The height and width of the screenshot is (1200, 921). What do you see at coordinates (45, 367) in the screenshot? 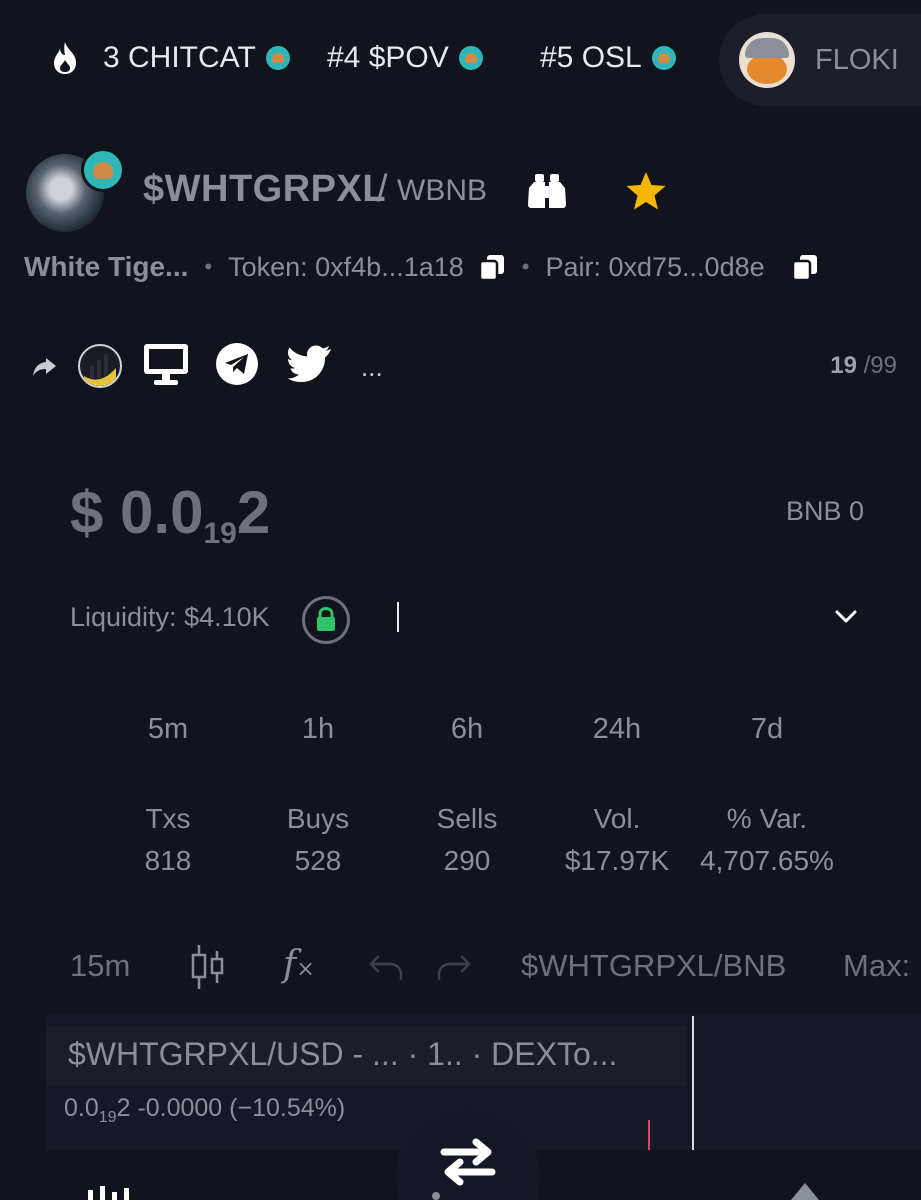
I see `share-icon` at bounding box center [45, 367].